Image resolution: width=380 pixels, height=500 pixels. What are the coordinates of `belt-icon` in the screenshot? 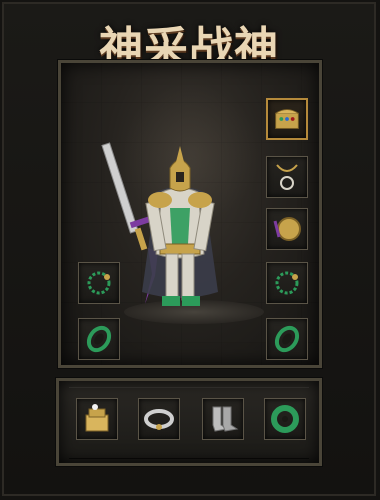 It's located at (159, 419).